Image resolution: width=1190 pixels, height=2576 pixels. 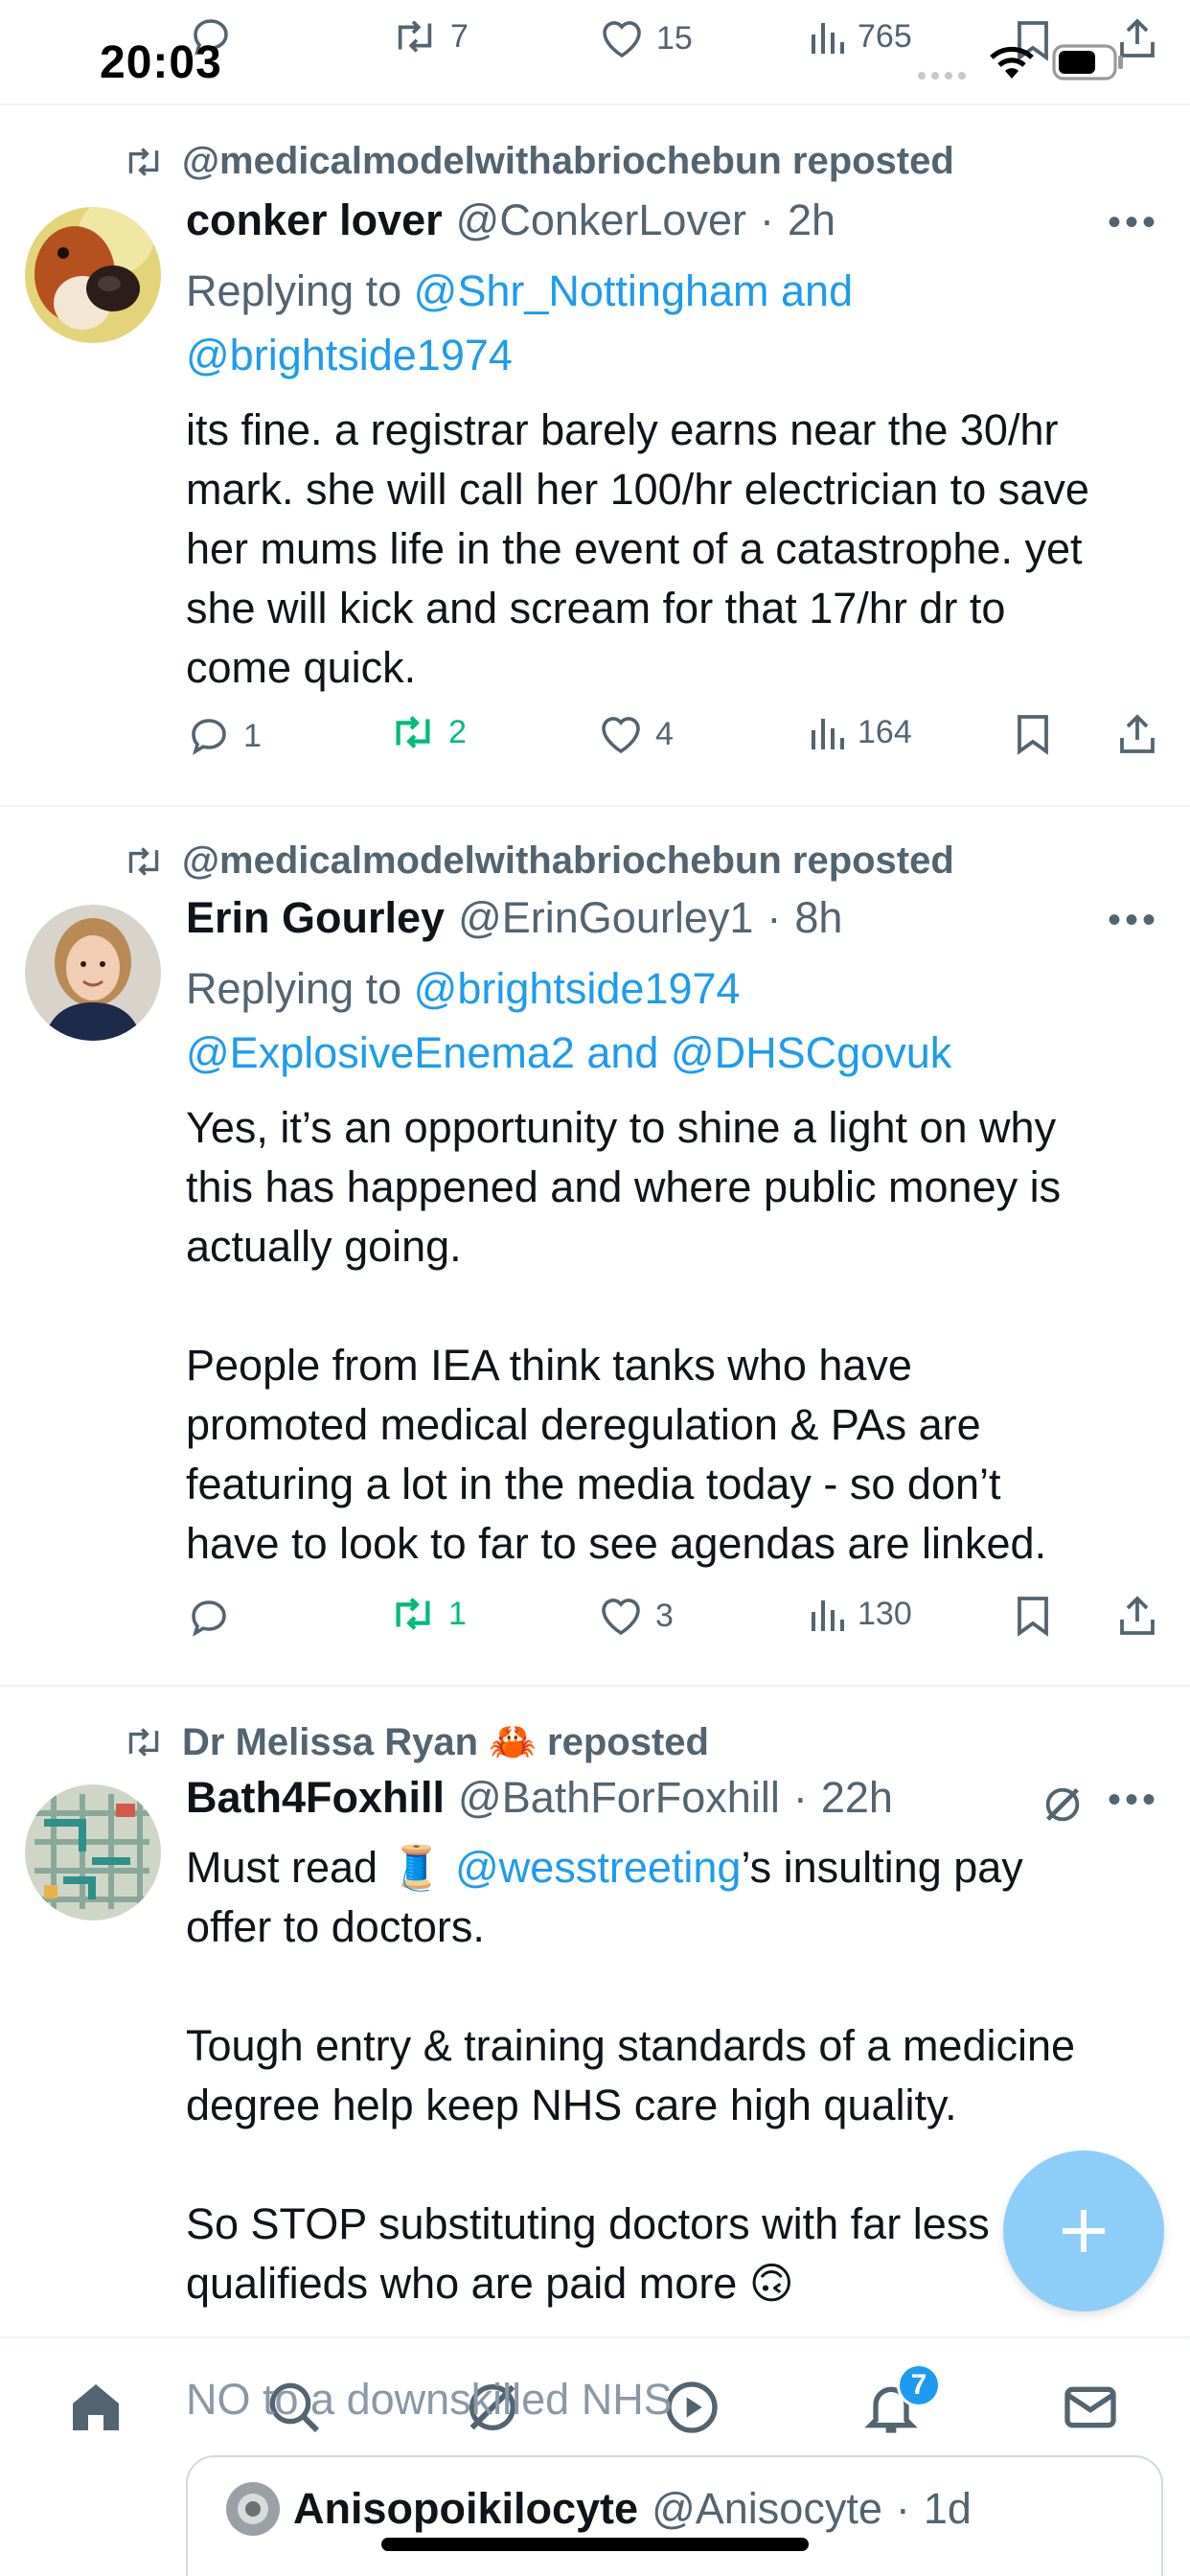 I want to click on repost-label: Dr Melissa Ryan 🦀 reposted, so click(x=445, y=1742).